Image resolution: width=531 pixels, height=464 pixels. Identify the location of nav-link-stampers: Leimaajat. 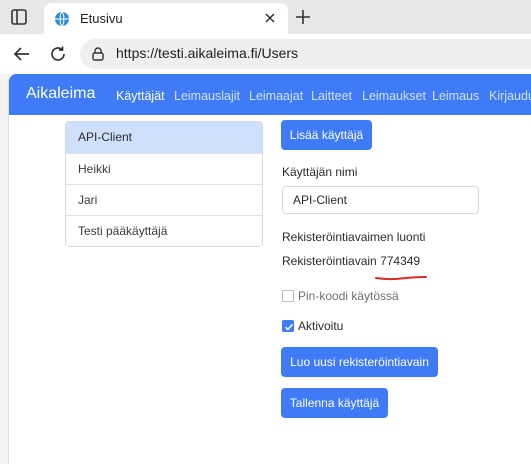
(276, 96).